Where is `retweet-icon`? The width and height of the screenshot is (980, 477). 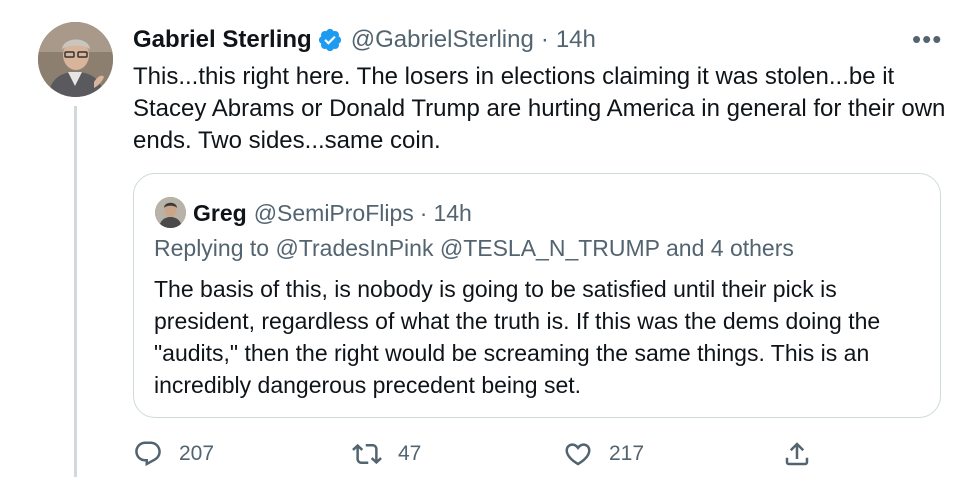
retweet-icon is located at coordinates (367, 454).